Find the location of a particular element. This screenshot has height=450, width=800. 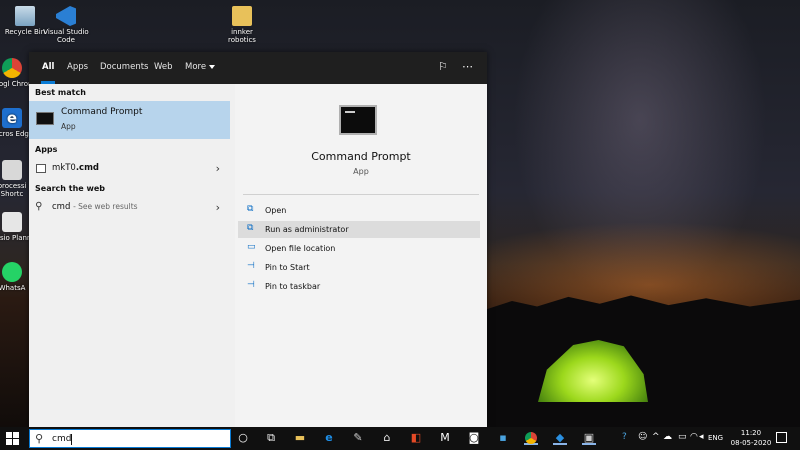

search-query-value: cmd is located at coordinates (62, 439).